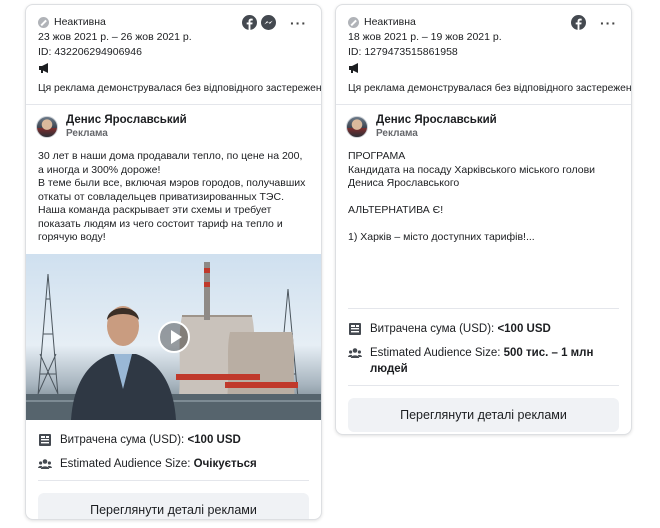 This screenshot has height=528, width=660. Describe the element at coordinates (115, 37) in the screenshot. I see `run-dates: 23 жов 2021 р. – 26 жов 2021 р.` at that location.